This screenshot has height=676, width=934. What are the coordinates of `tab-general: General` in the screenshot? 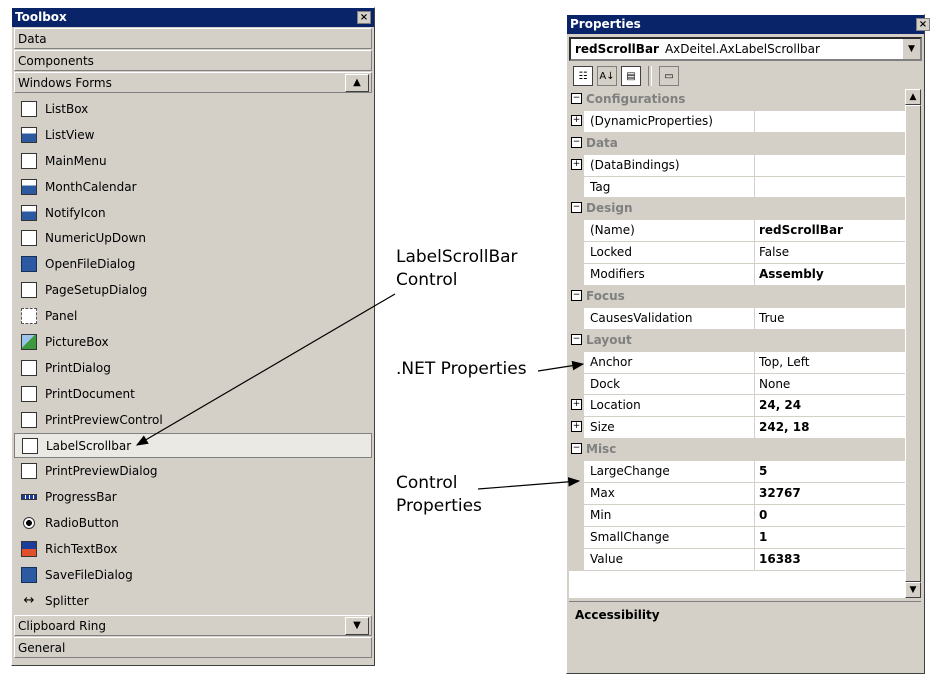 It's located at (193, 647).